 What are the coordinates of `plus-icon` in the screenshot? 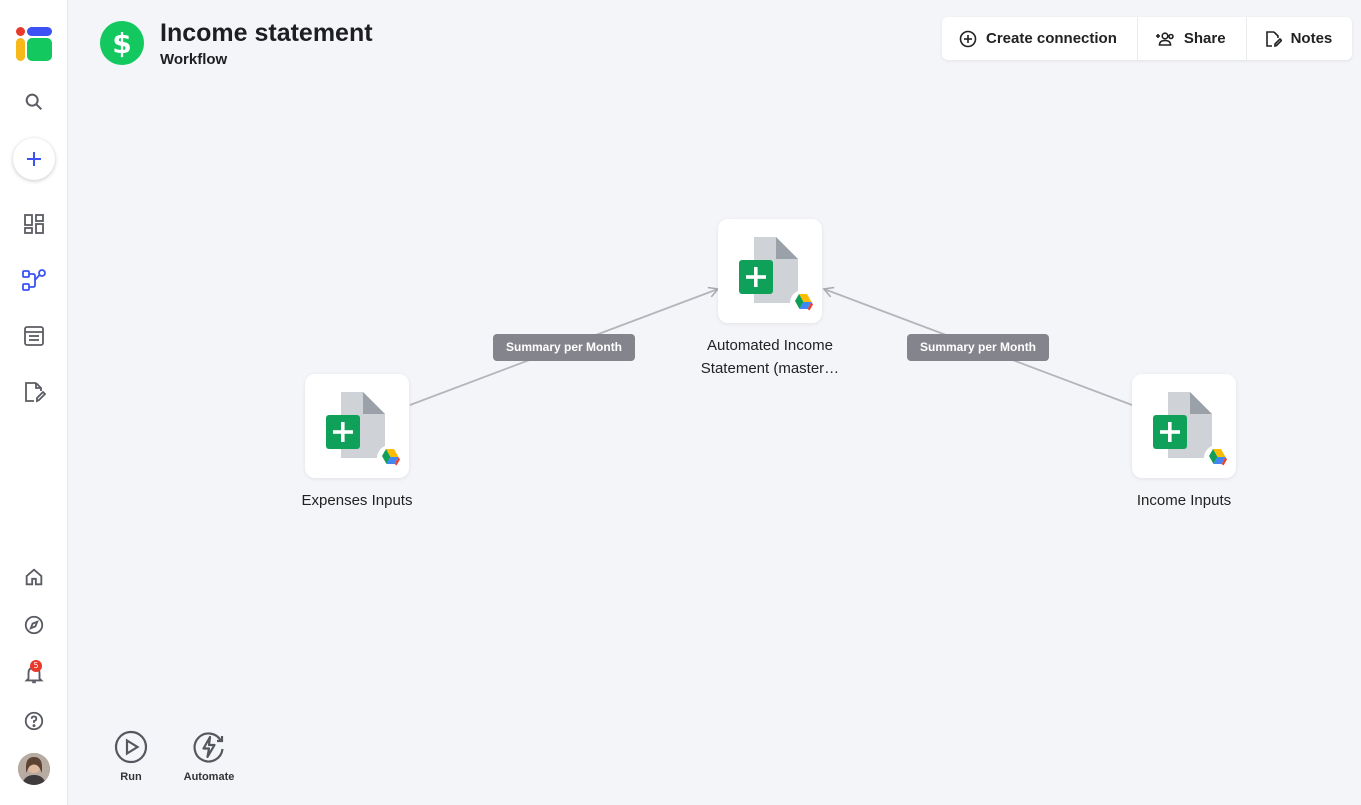 It's located at (34, 159).